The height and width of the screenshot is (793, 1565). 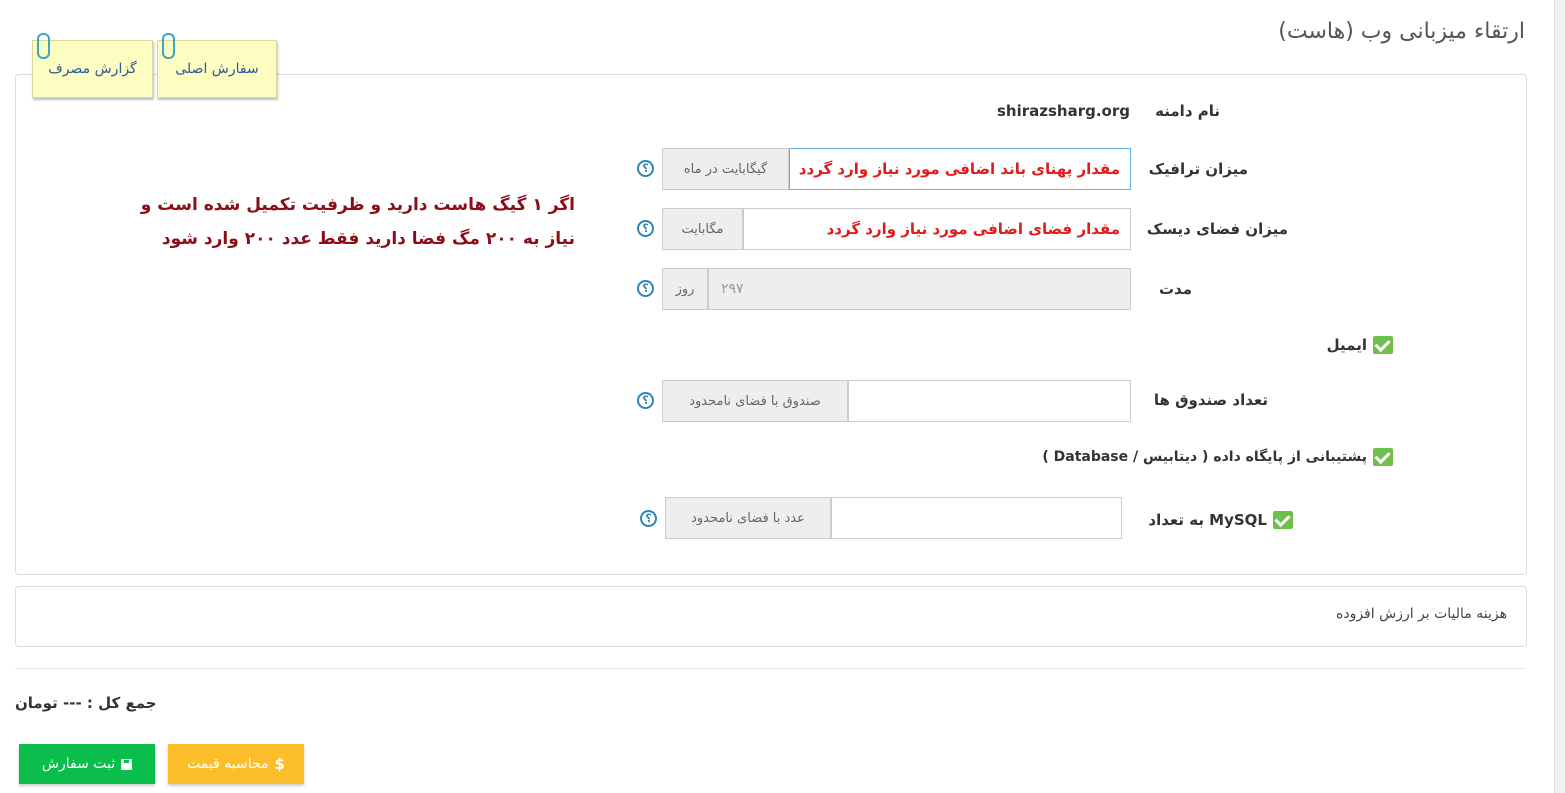 I want to click on duration-help-icon: ؟, so click(x=645, y=288).